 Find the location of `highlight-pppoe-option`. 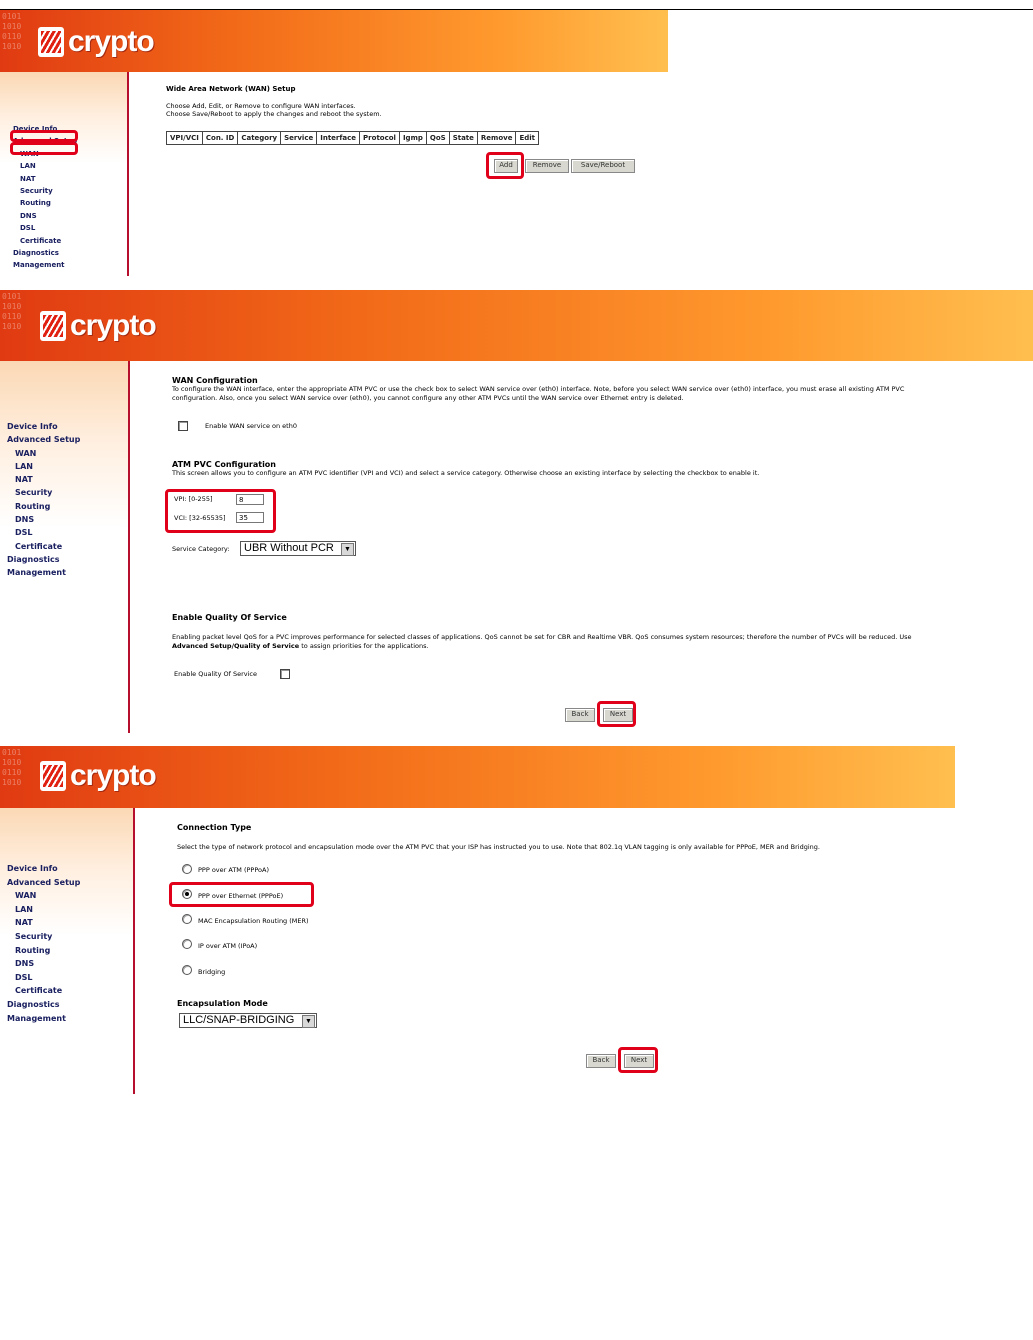

highlight-pppoe-option is located at coordinates (241, 894).